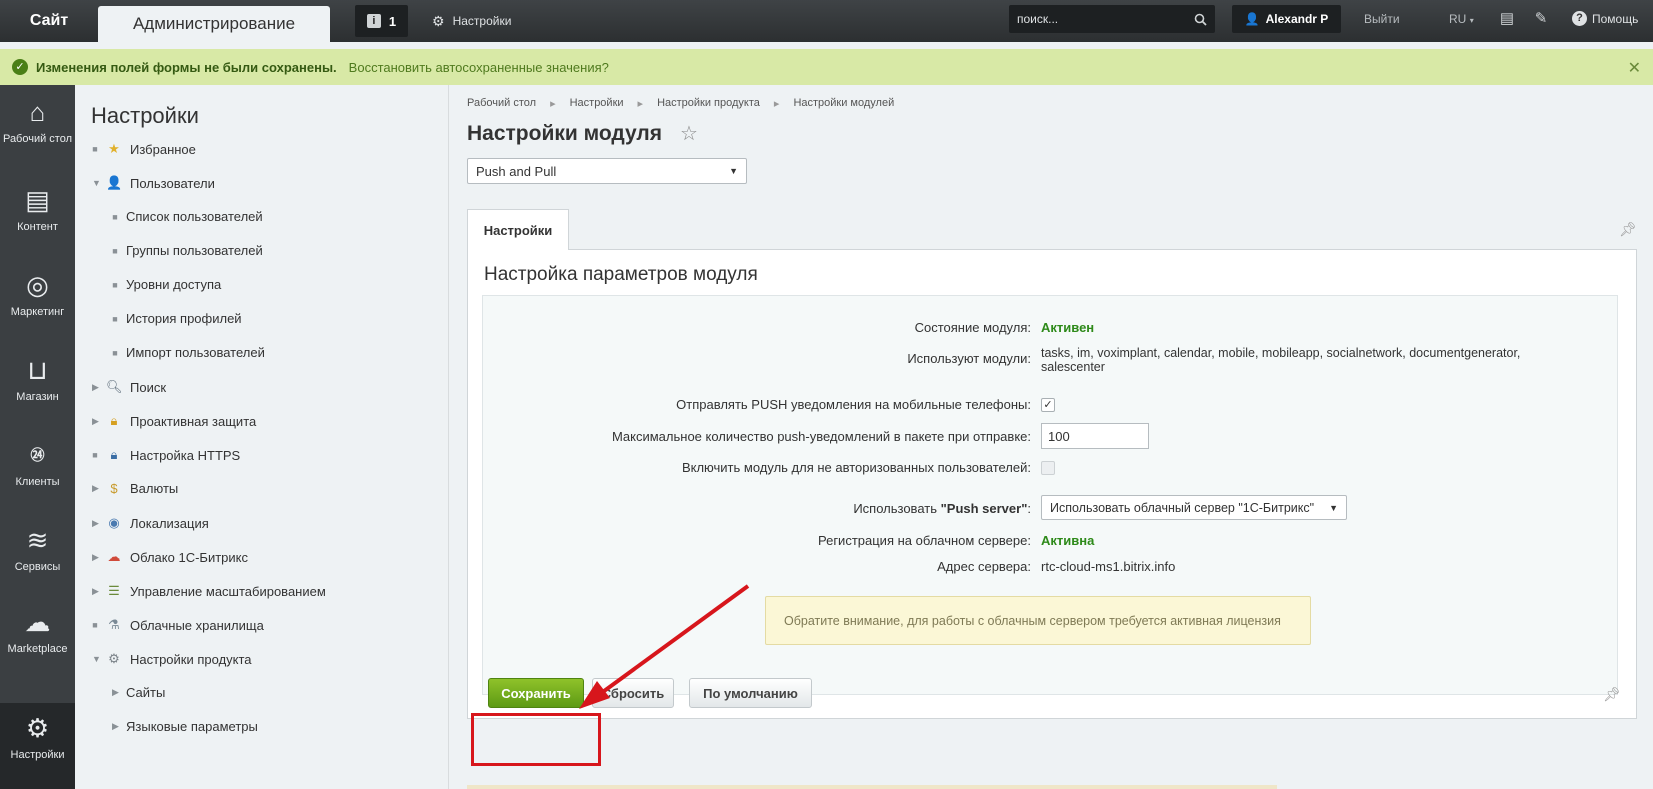 The image size is (1653, 789). Describe the element at coordinates (924, 540) in the screenshot. I see `field-label: Регистрация на облачном сервере:` at that location.